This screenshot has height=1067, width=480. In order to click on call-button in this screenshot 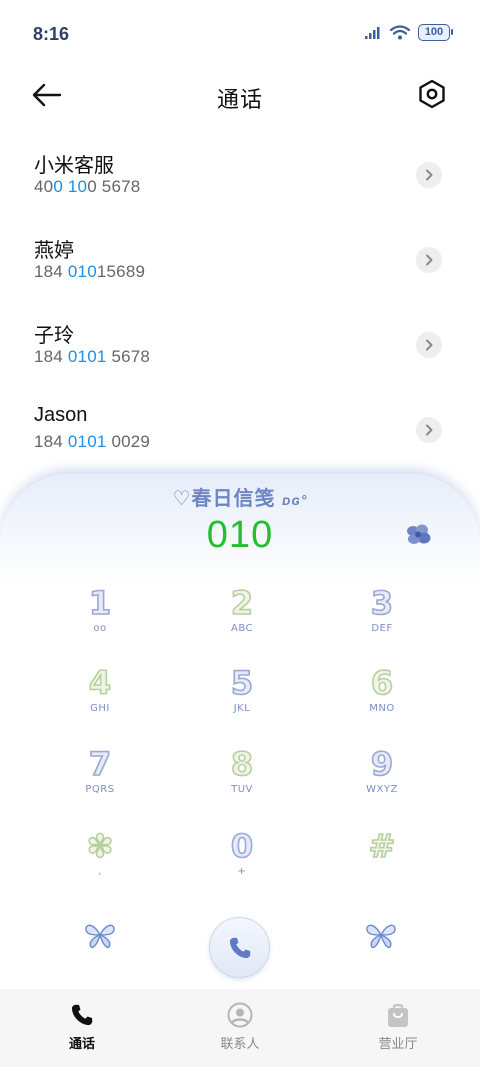, I will do `click(239, 947)`.